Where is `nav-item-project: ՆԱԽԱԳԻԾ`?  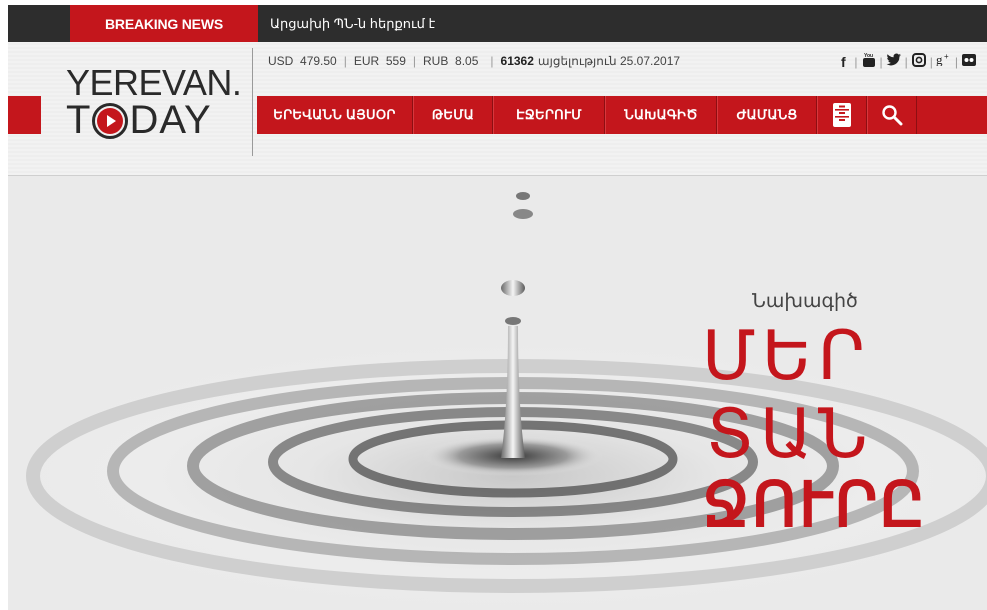
nav-item-project: ՆԱԽԱԳԻԾ is located at coordinates (661, 115).